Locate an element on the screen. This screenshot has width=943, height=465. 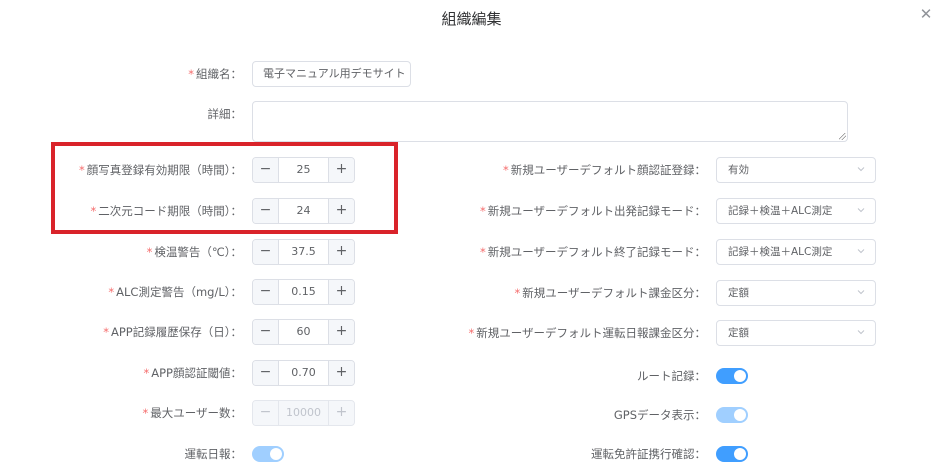
max-users-stepper: − 10000 + is located at coordinates (303, 413).